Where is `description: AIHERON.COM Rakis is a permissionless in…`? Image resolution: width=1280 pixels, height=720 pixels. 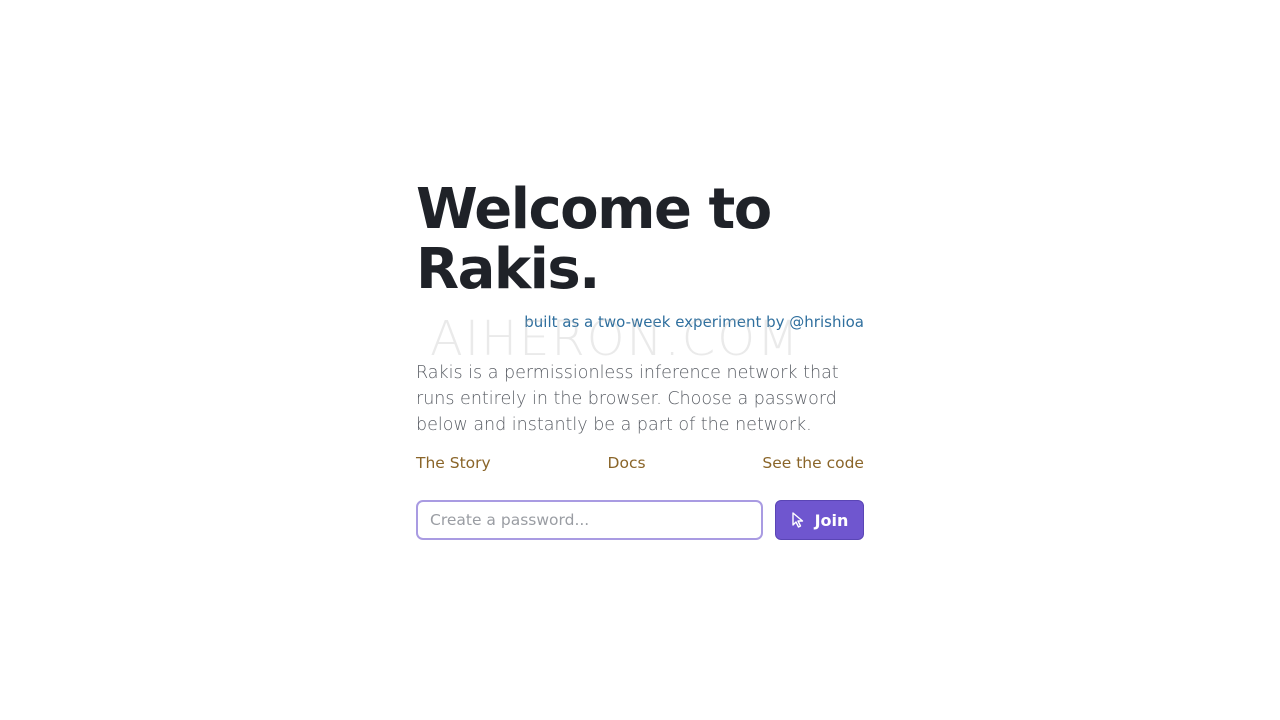 description: AIHERON.COM Rakis is a permissionless in… is located at coordinates (640, 376).